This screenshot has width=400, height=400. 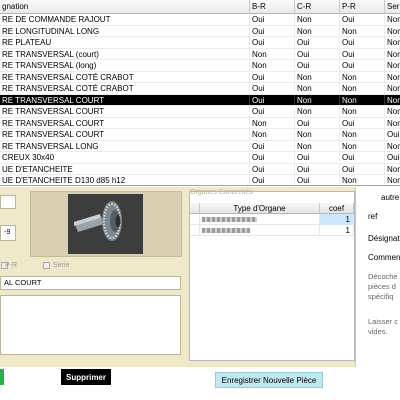 I want to click on table-row: RE TRANSVERSAL (court)NonOuiOuiNon, so click(x=200, y=54).